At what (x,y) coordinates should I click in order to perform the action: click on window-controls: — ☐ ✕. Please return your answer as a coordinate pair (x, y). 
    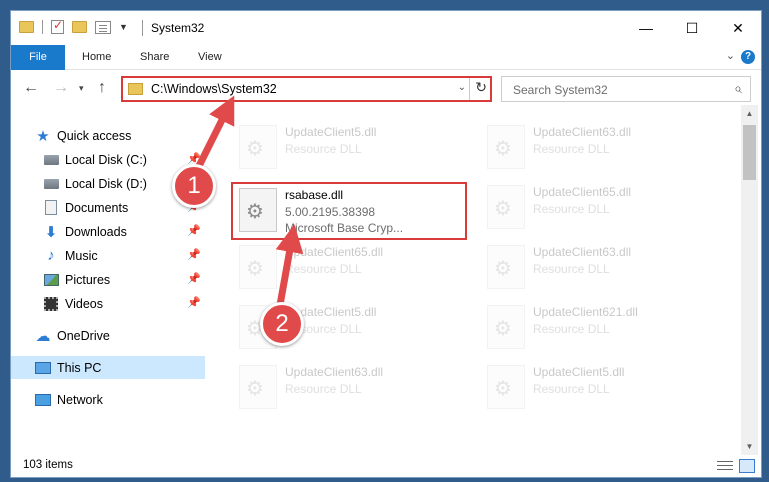
    Looking at the image, I should click on (692, 28).